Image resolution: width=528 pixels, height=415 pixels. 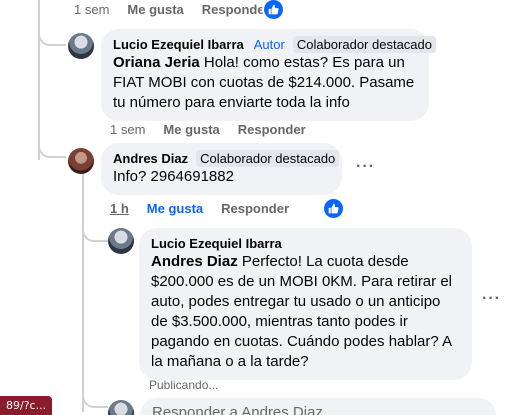 I want to click on comment-time: 1 h, so click(x=119, y=208).